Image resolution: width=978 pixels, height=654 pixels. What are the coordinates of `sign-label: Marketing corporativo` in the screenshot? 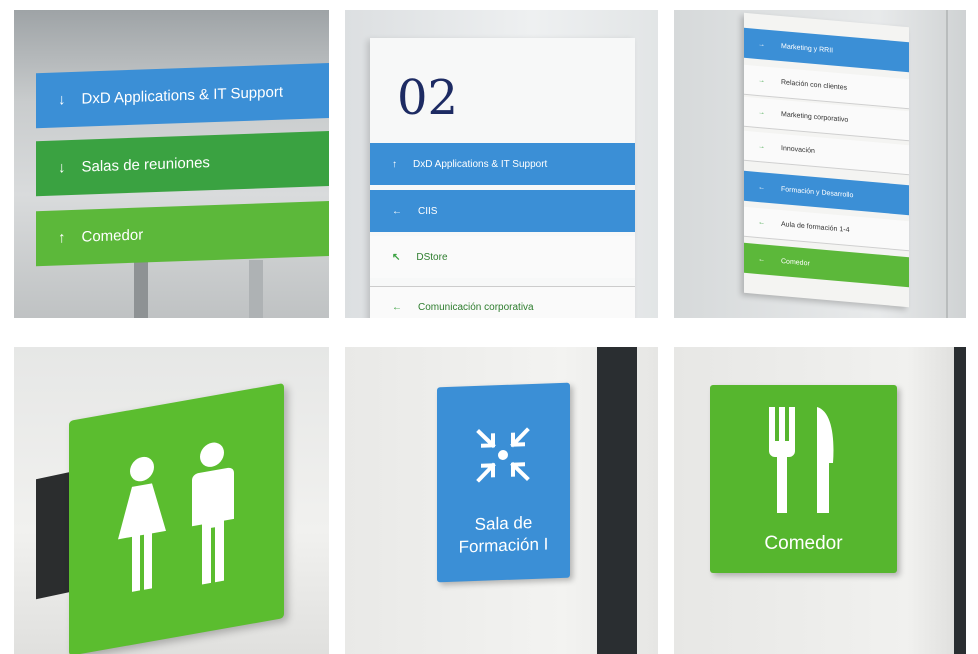 It's located at (815, 117).